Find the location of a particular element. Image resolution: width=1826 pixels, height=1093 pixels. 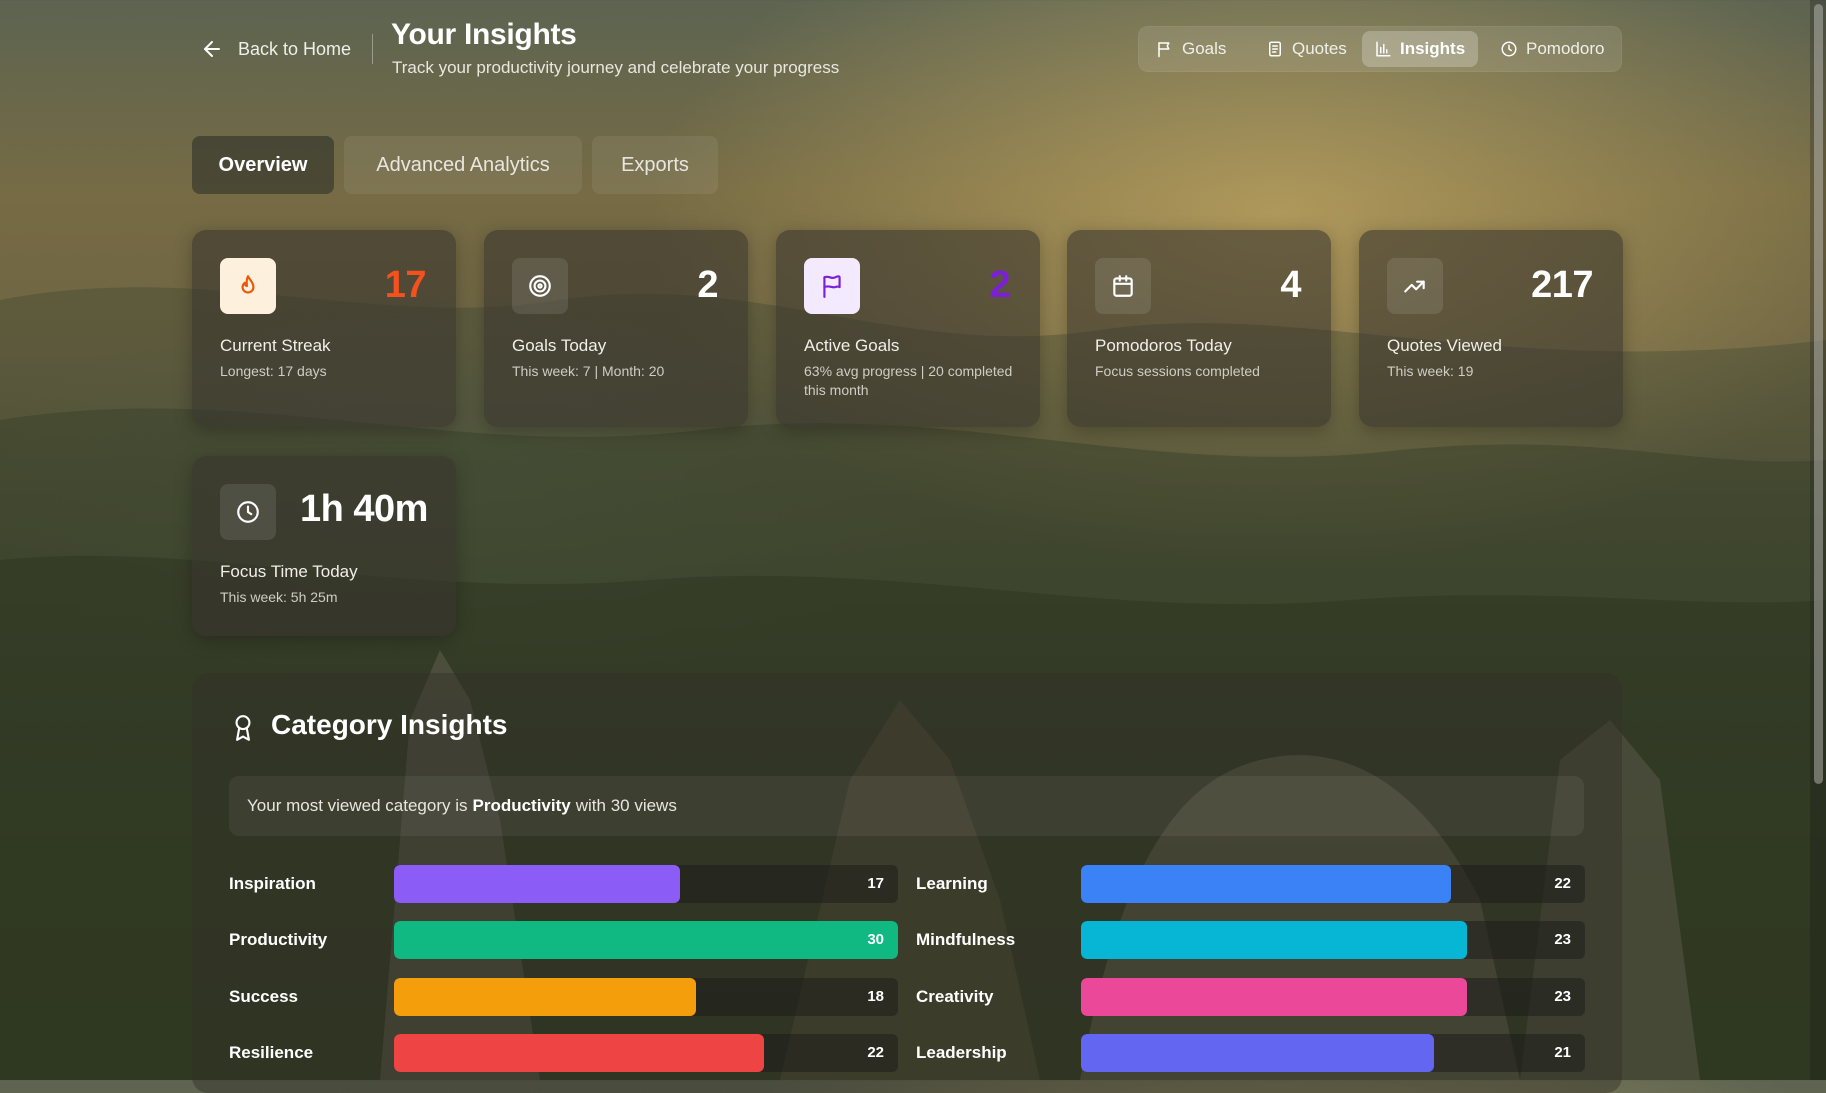

flame-icon is located at coordinates (248, 284).